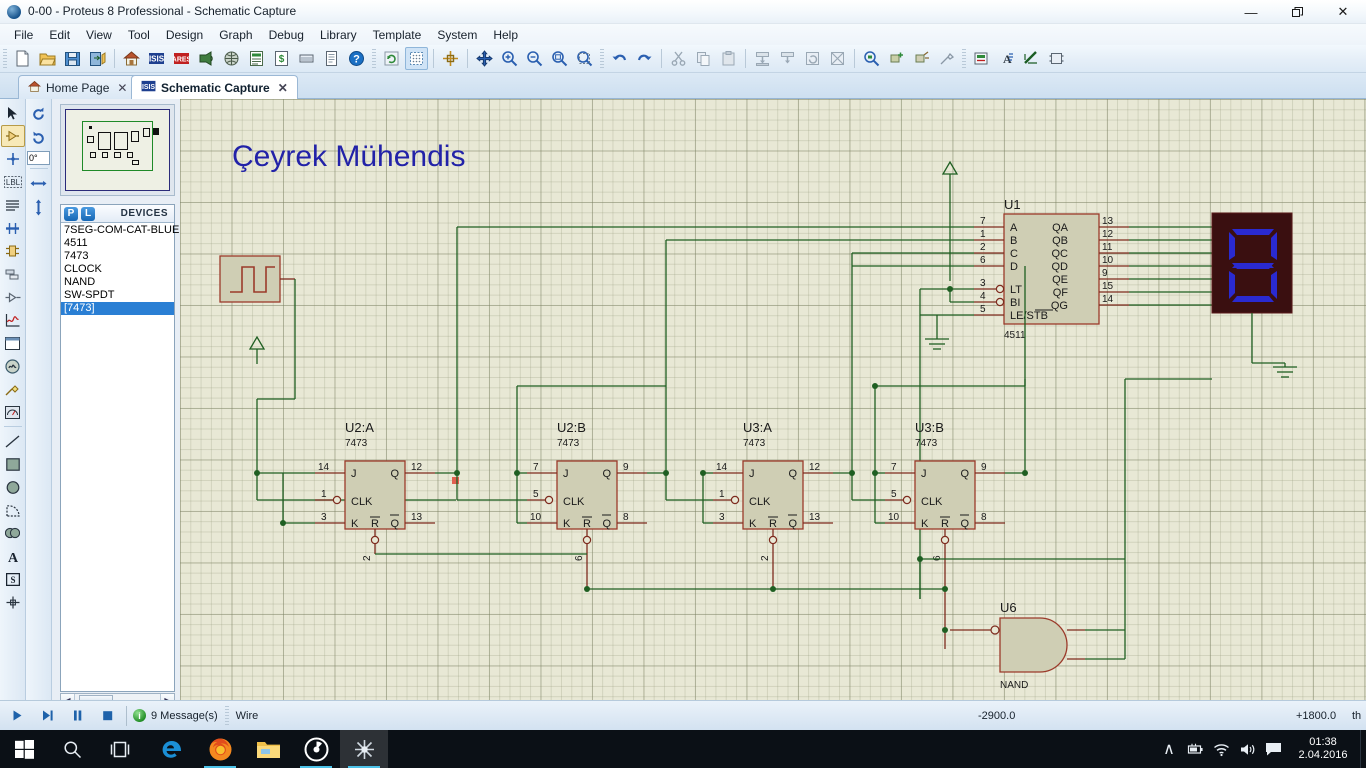 The height and width of the screenshot is (768, 1366). Describe the element at coordinates (39, 114) in the screenshot. I see `rotate-clockwise-icon` at that location.